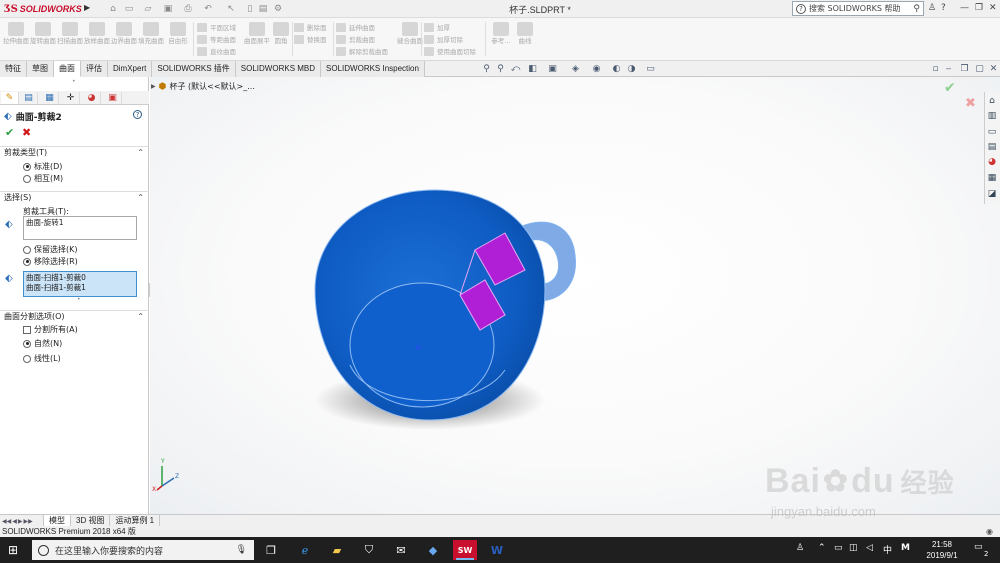  Describe the element at coordinates (50, 98) in the screenshot. I see `configuration-manager-tab-icon: ▦` at that location.